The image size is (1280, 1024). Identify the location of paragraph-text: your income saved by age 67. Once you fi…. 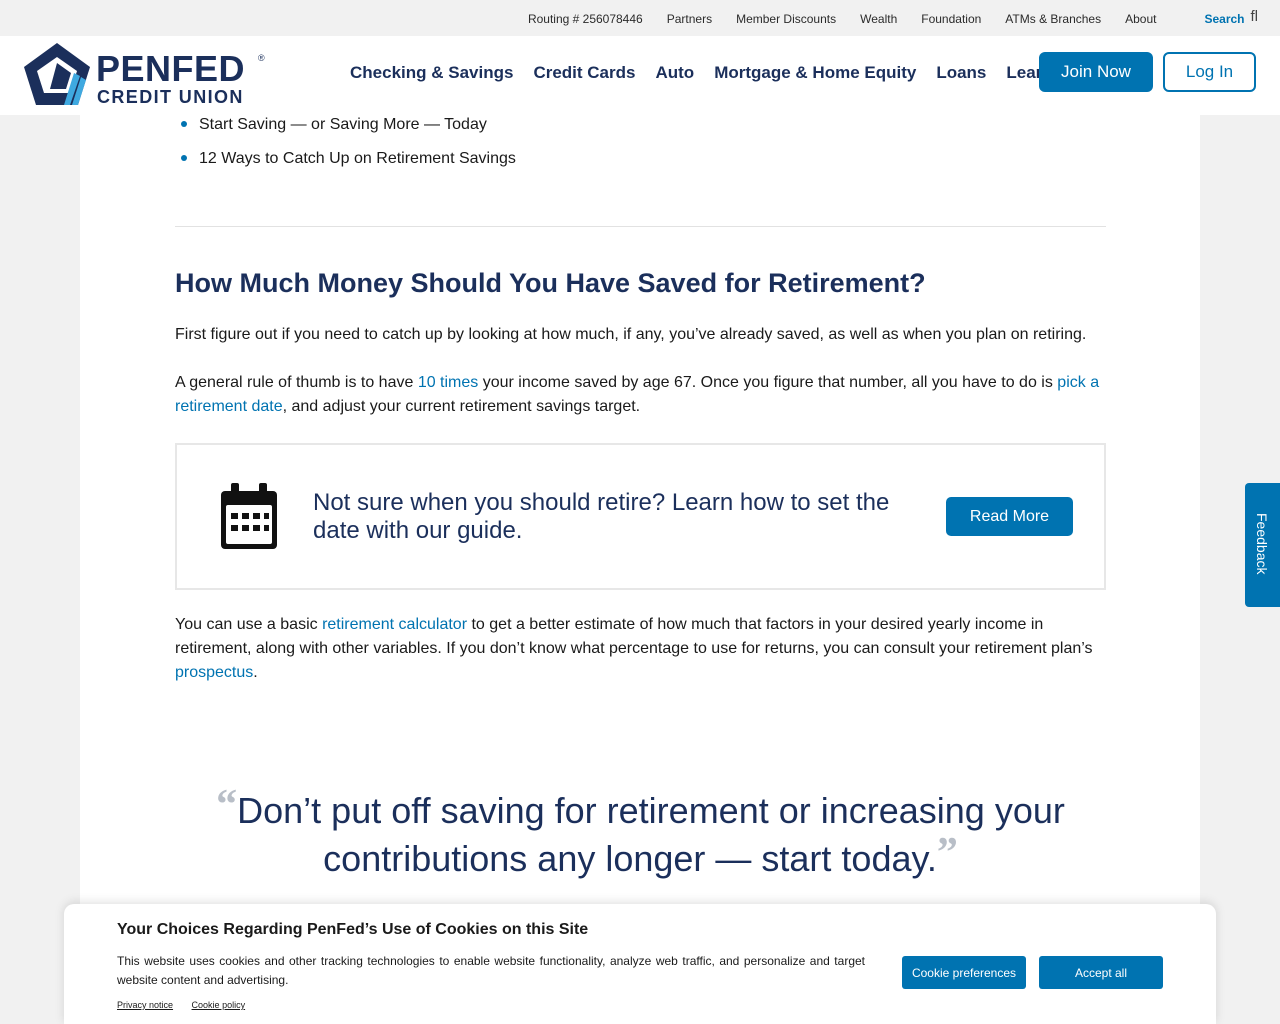
(768, 382).